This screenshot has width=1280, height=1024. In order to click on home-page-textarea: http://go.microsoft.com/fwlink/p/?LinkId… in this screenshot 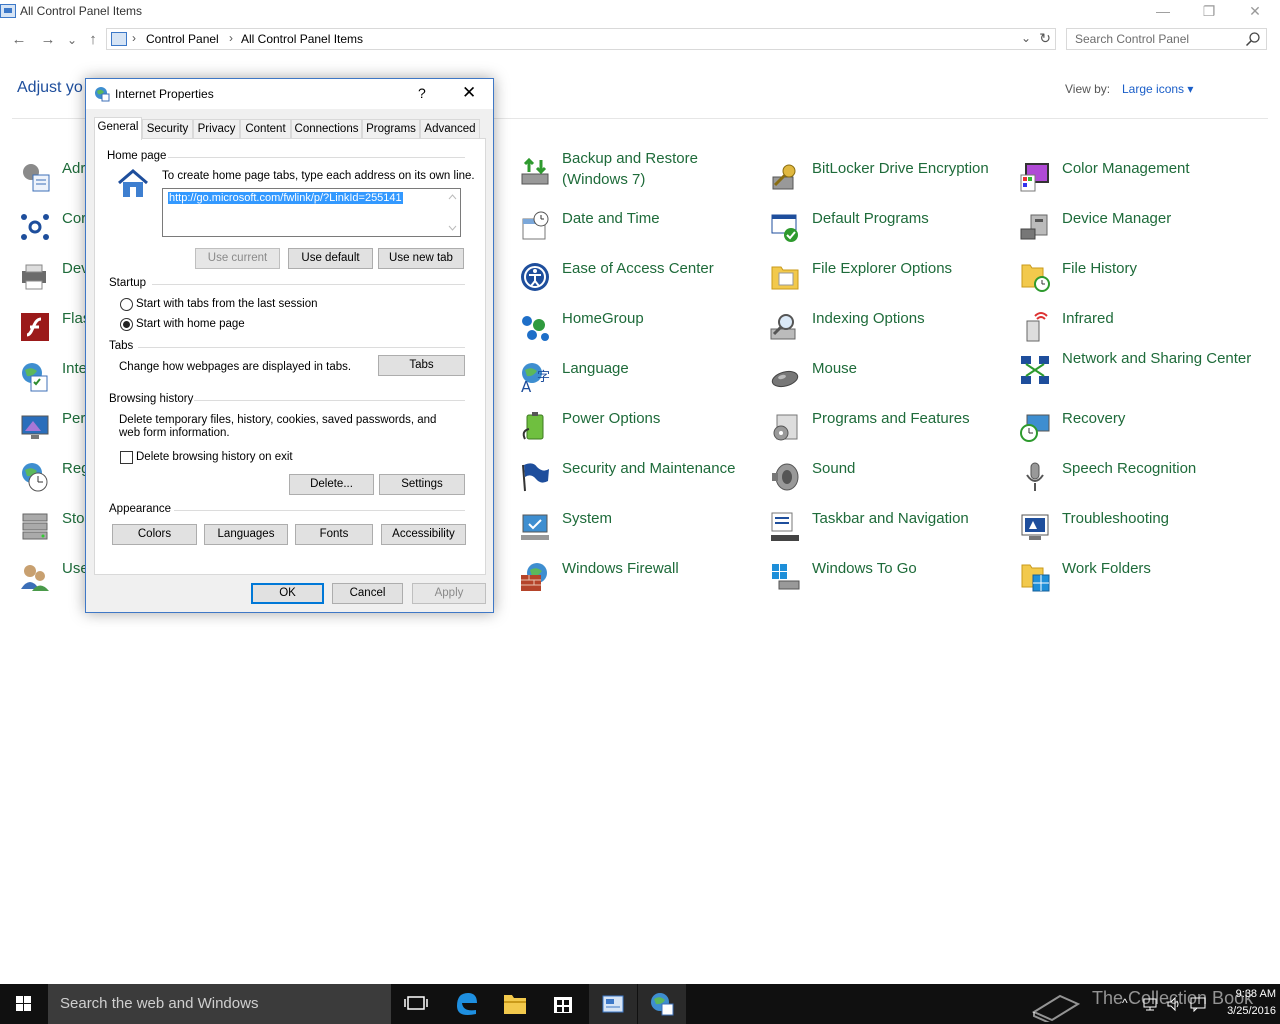, I will do `click(311, 212)`.